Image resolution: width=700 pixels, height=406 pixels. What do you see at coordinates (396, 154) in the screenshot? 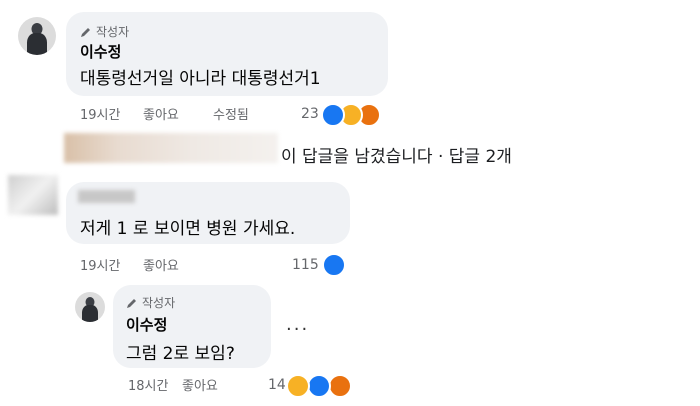
I see `replies-link: 이 답글을 남겼습니다 · 답글 2개` at bounding box center [396, 154].